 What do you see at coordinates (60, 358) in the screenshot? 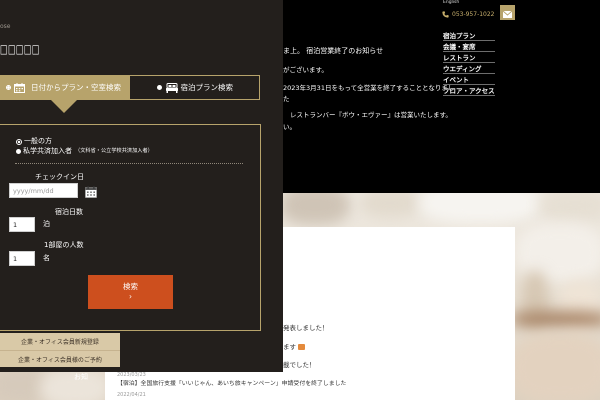
I see `corporate-booking-link: 企業・オフィス会員様のご予約` at bounding box center [60, 358].